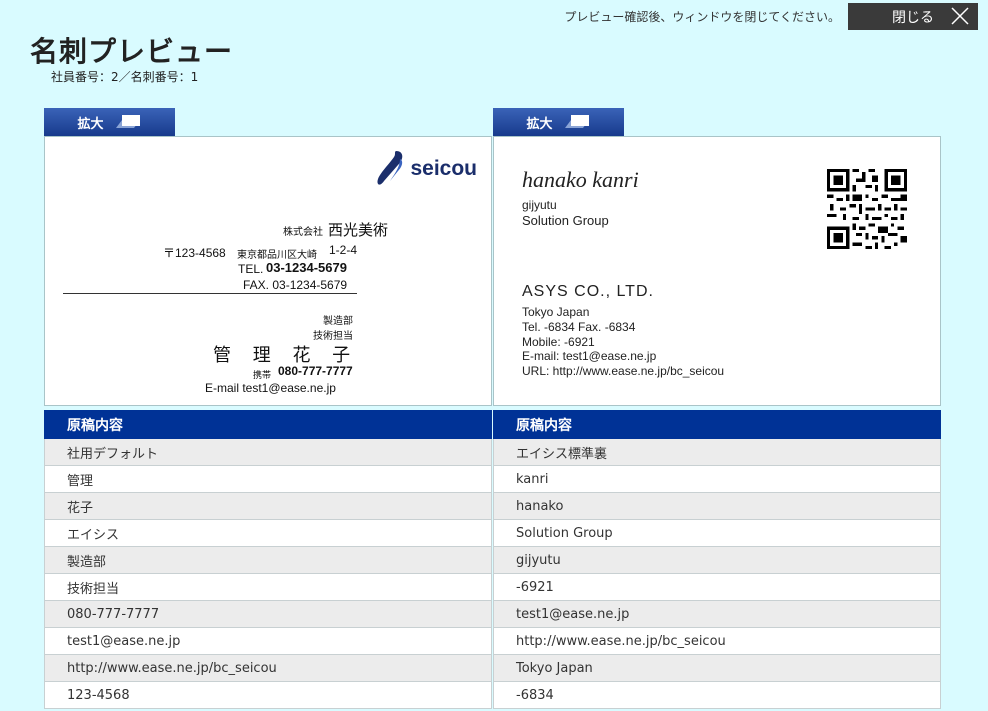  Describe the element at coordinates (556, 312) in the screenshot. I see `back-city: Tokyo Japan` at that location.